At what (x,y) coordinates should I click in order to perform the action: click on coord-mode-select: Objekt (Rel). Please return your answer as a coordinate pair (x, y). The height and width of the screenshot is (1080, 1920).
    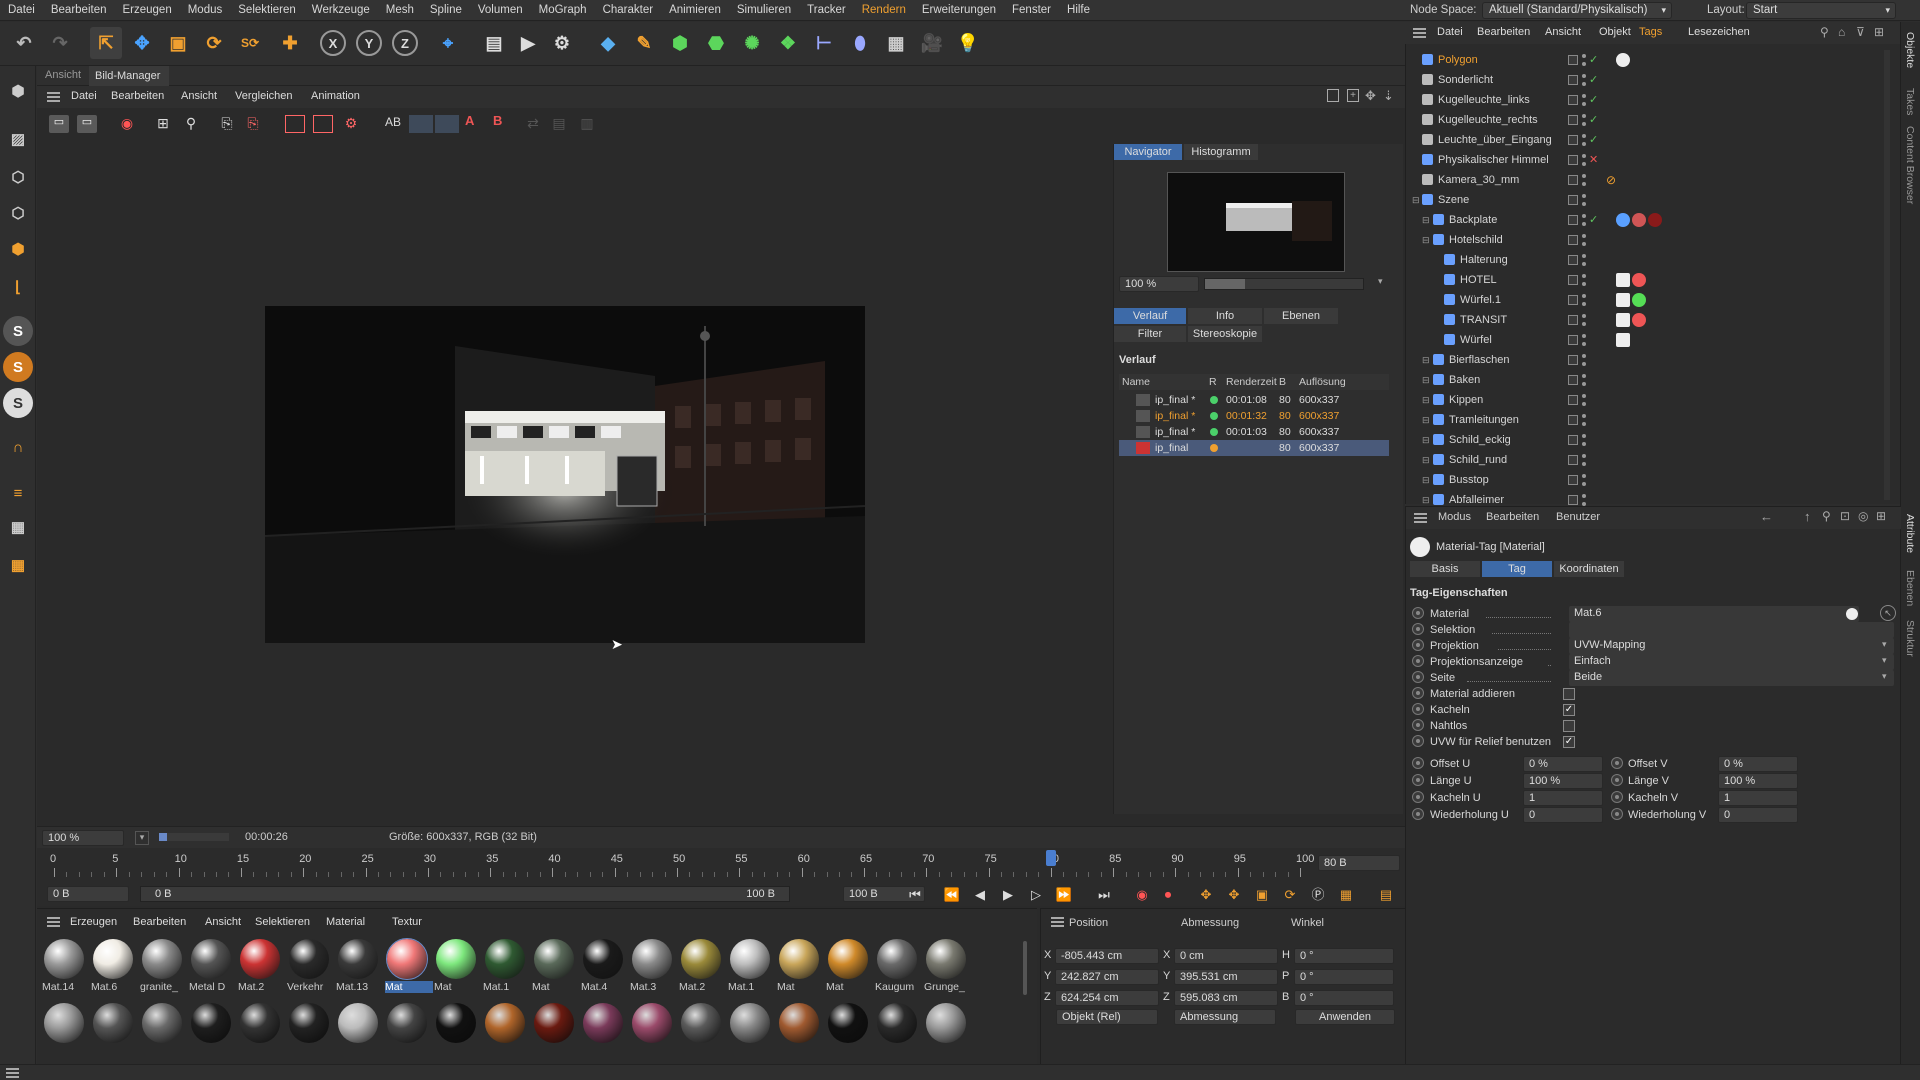
    Looking at the image, I should click on (1107, 1017).